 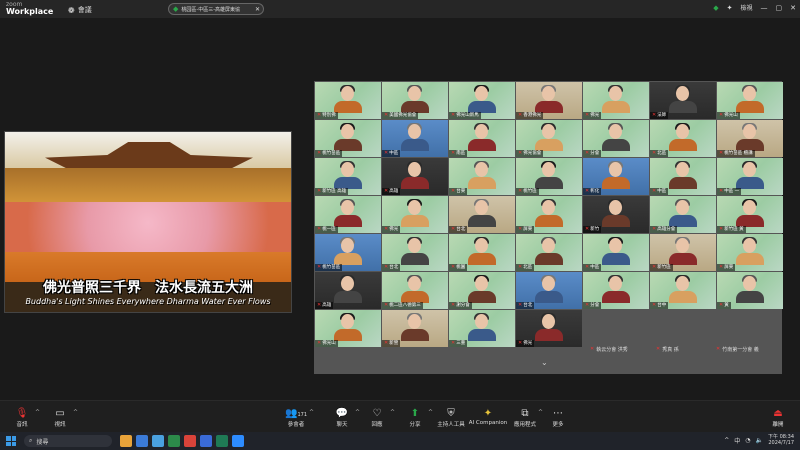 I want to click on maximize-icon: ▢, so click(x=779, y=8).